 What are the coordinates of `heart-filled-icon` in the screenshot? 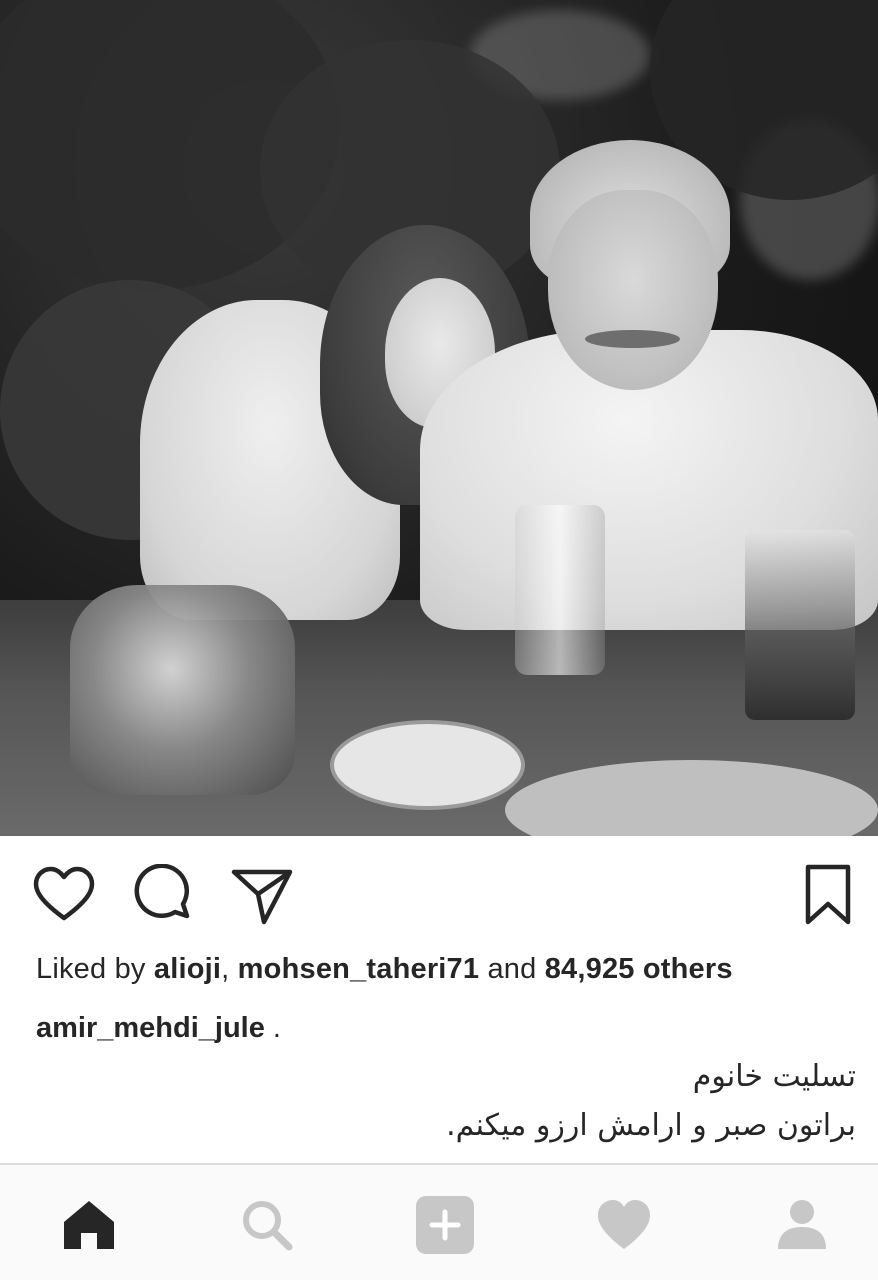 It's located at (624, 1225).